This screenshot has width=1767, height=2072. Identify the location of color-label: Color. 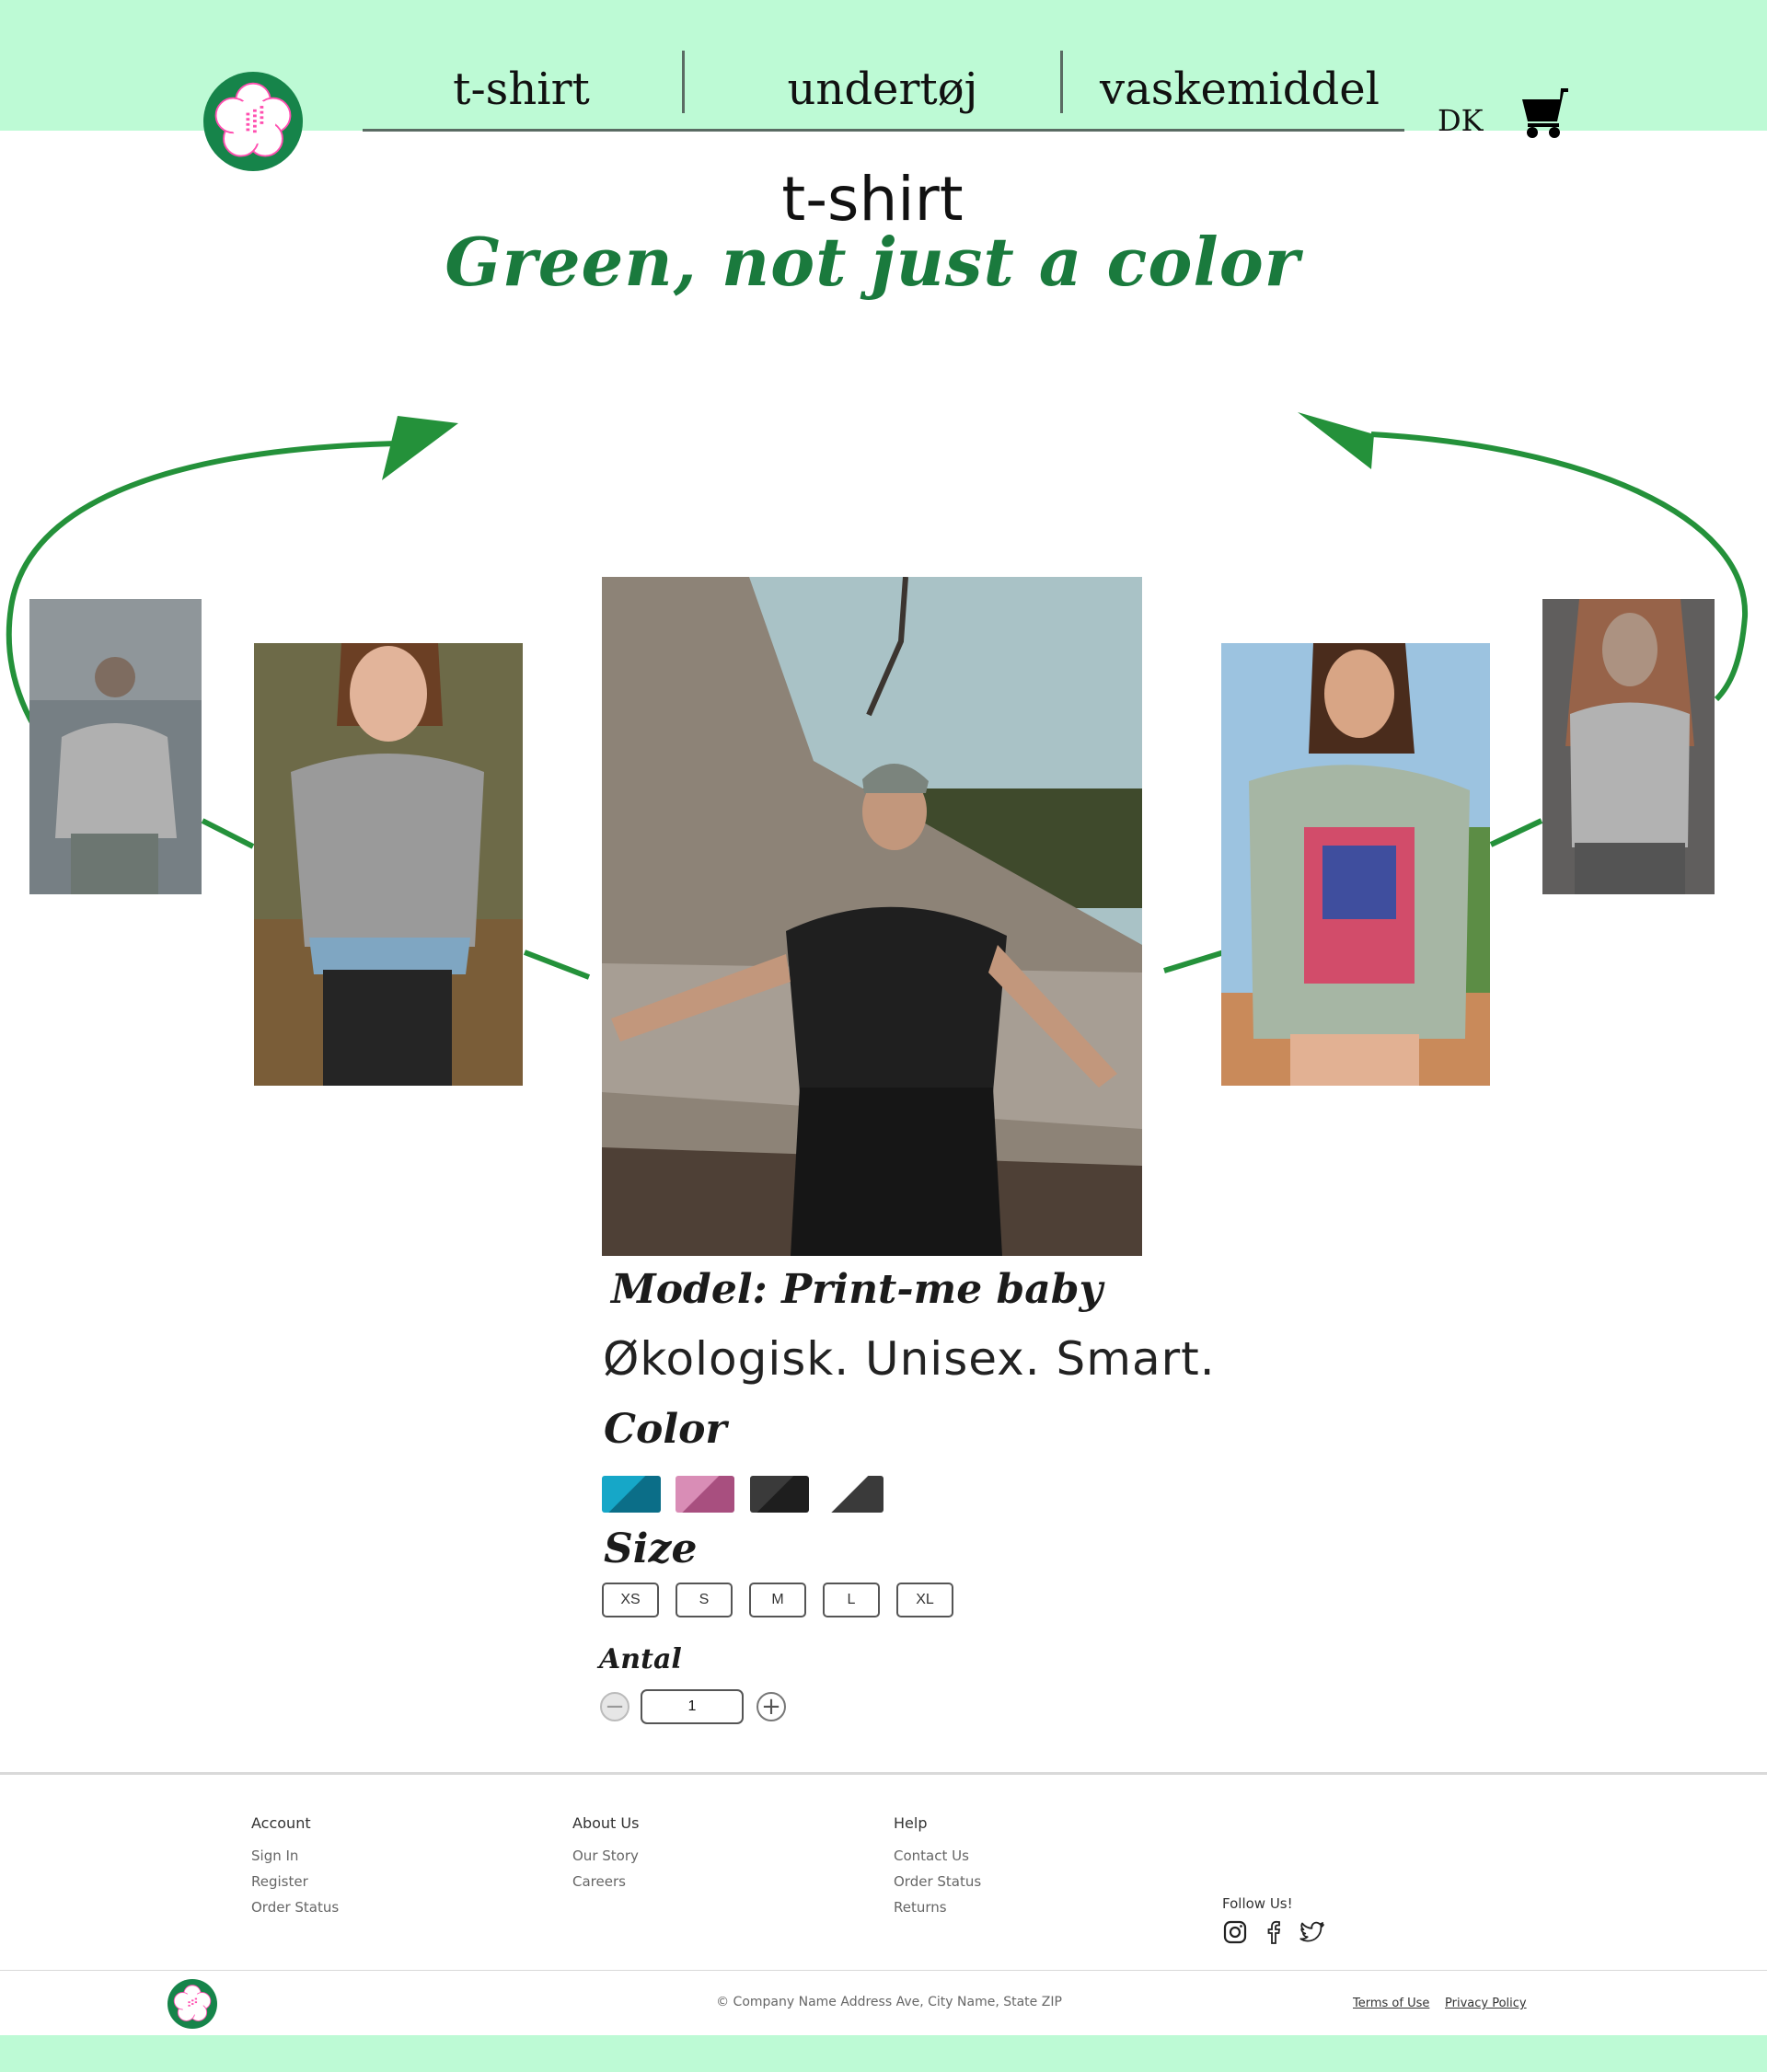
(665, 1429).